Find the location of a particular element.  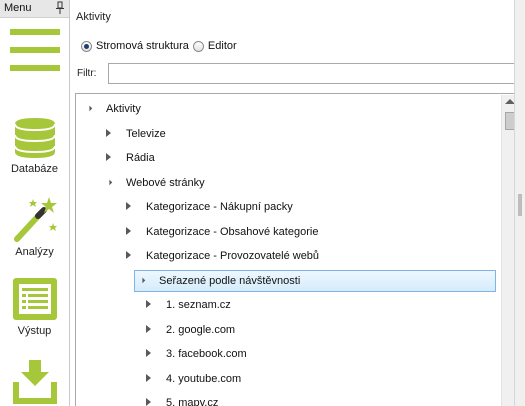

nav-item-import is located at coordinates (34, 382).